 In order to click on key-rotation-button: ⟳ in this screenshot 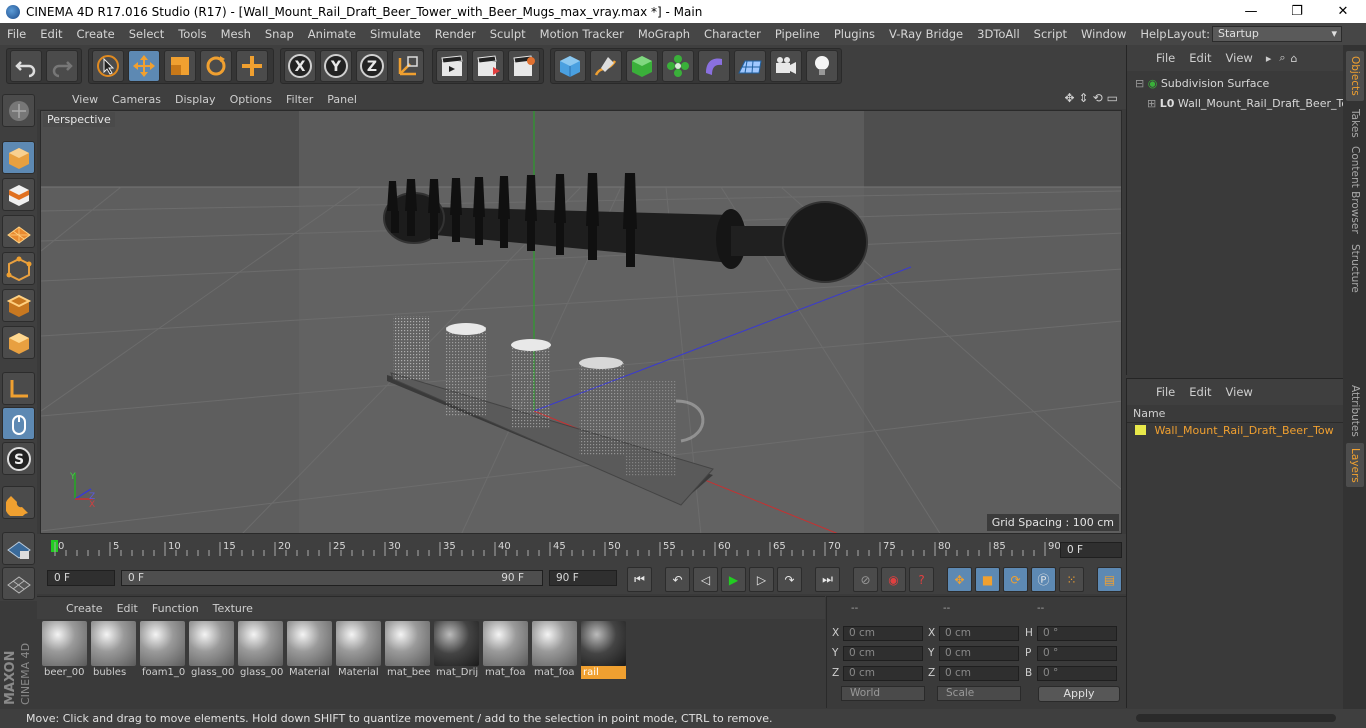, I will do `click(1015, 579)`.